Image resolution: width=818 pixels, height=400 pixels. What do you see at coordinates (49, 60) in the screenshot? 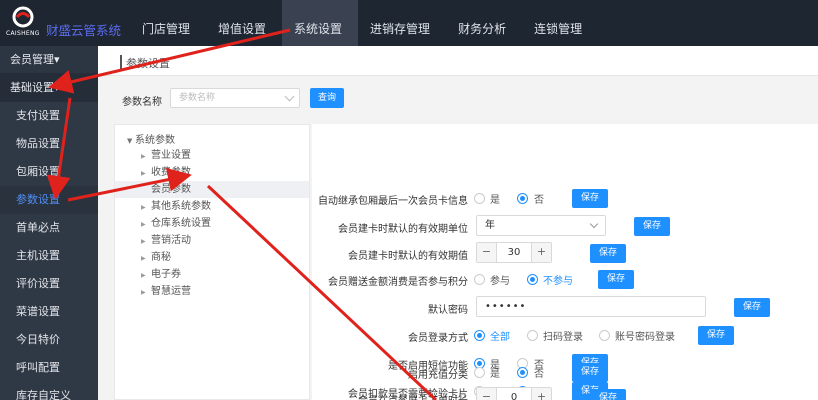
I see `sidebar-group-member-management: 会员管理▾` at bounding box center [49, 60].